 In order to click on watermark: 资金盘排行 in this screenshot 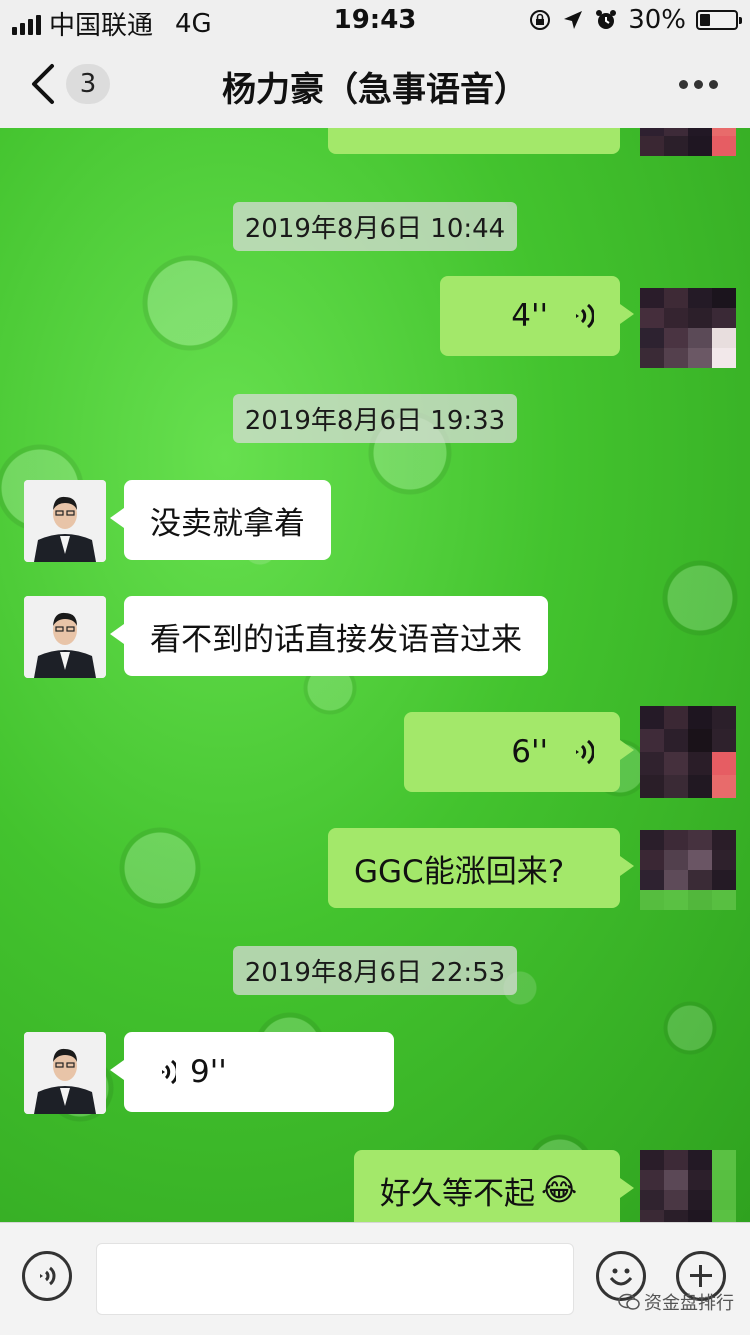, I will do `click(676, 1302)`.